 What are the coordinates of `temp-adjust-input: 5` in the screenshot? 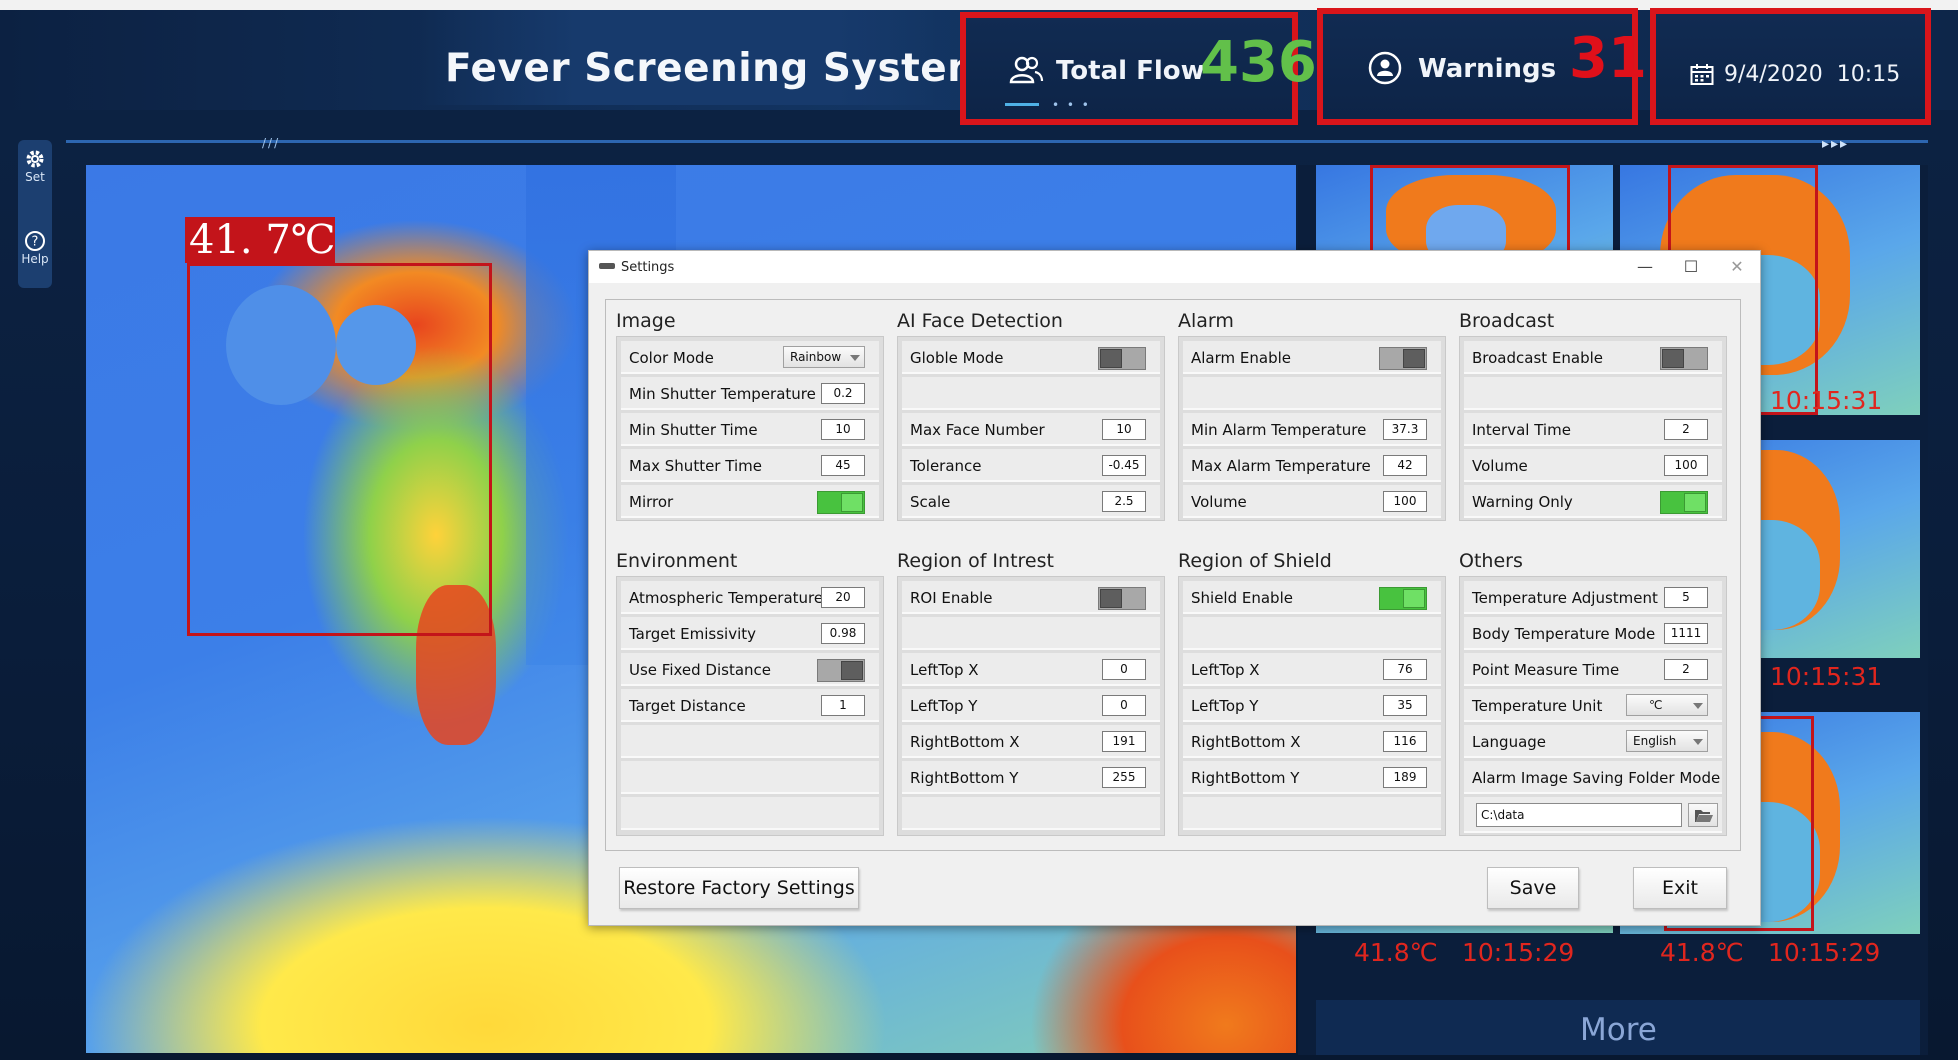 It's located at (1686, 597).